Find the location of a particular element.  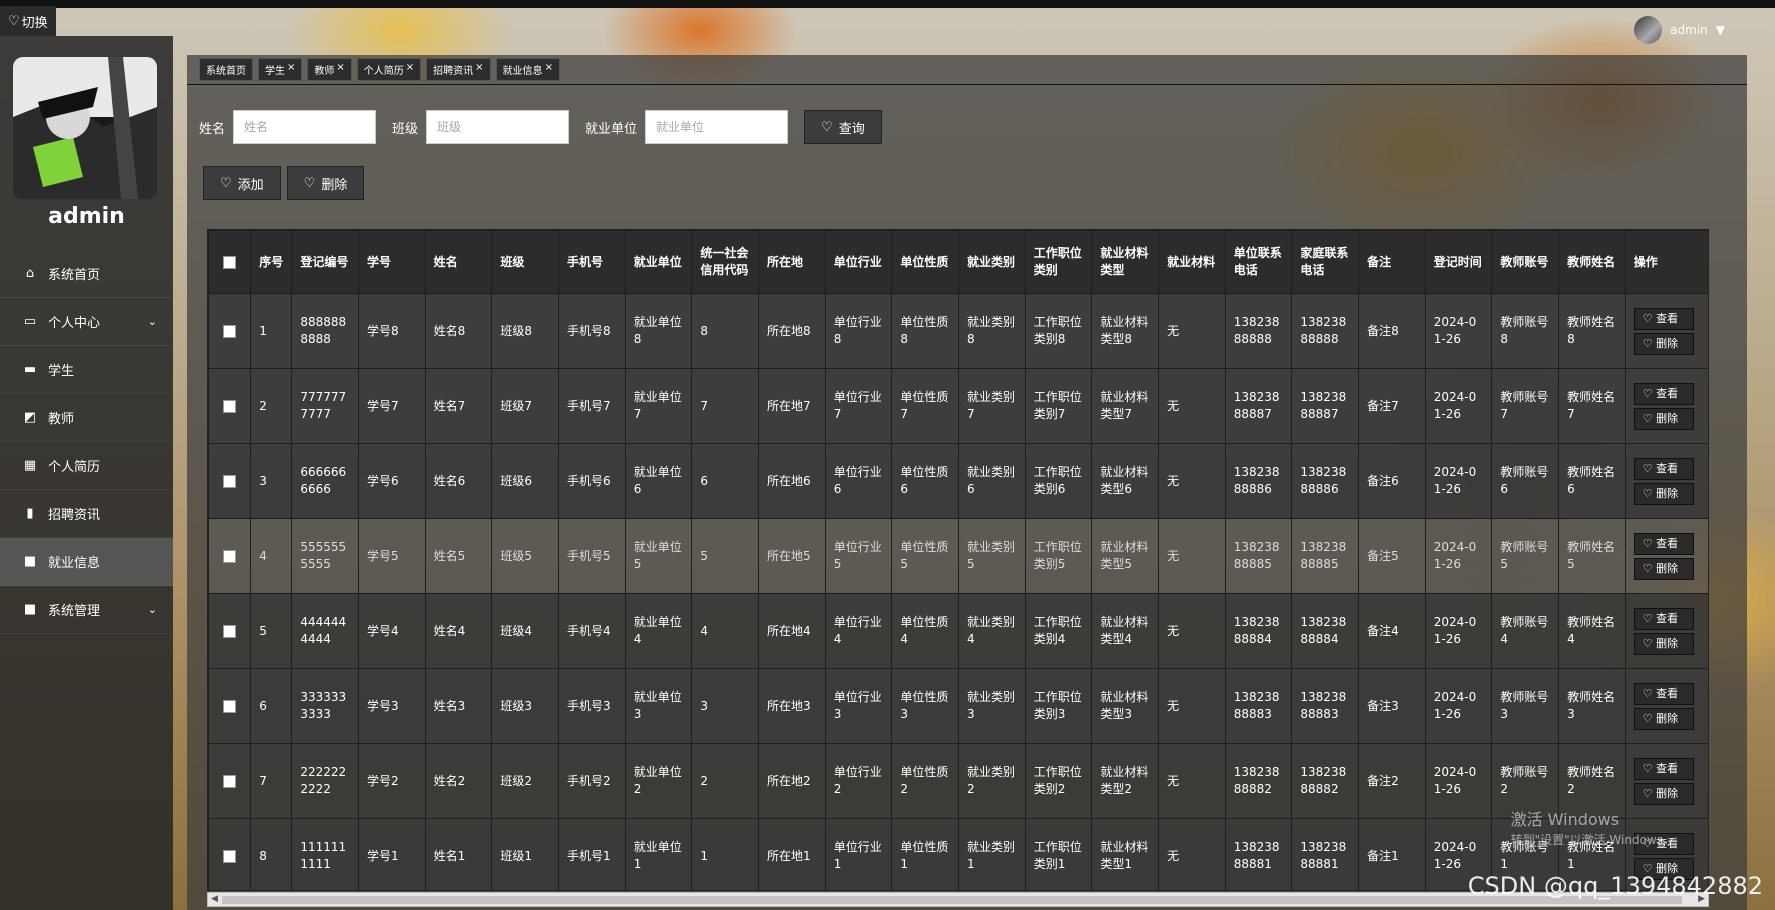

tab-student: 学生 × is located at coordinates (280, 69).